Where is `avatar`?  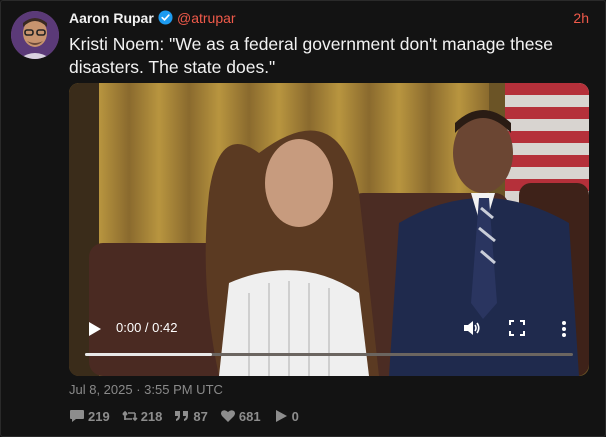 avatar is located at coordinates (35, 35).